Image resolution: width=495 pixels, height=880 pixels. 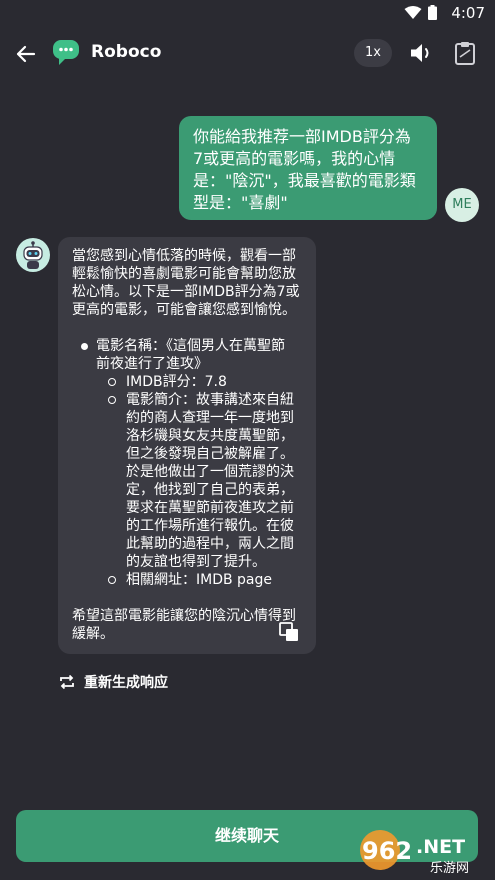 I want to click on wifi-icon, so click(x=413, y=12).